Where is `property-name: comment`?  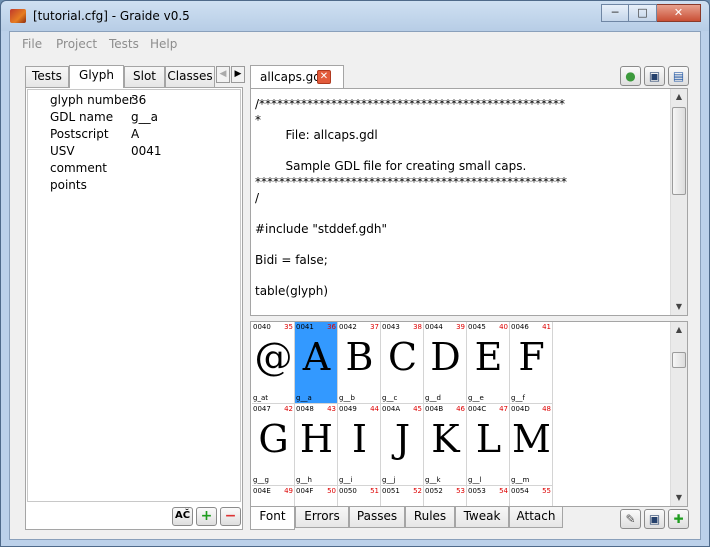
property-name: comment is located at coordinates (79, 168).